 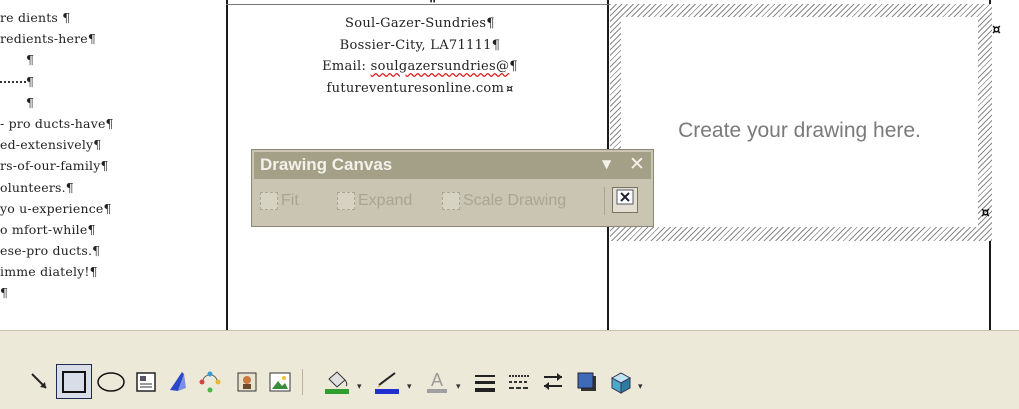 I want to click on line-color-dropdown: ▾, so click(x=409, y=387).